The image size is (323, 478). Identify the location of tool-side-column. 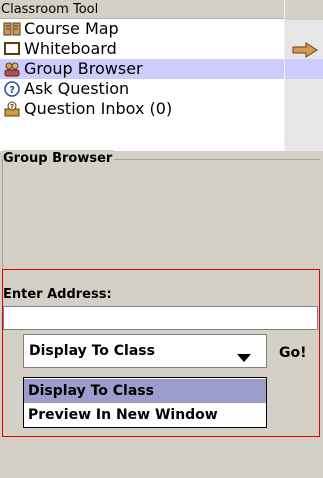
(303, 75).